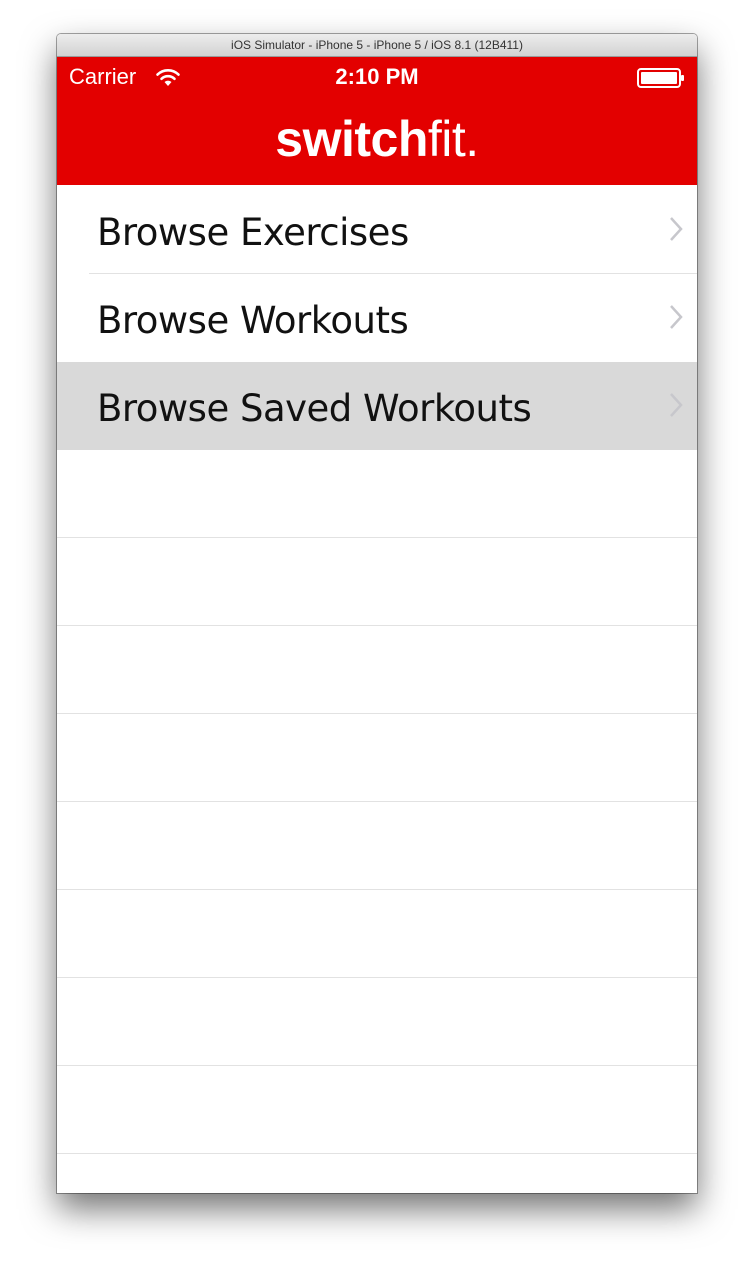 The height and width of the screenshot is (1272, 754). I want to click on app-logo: switchfit., so click(377, 139).